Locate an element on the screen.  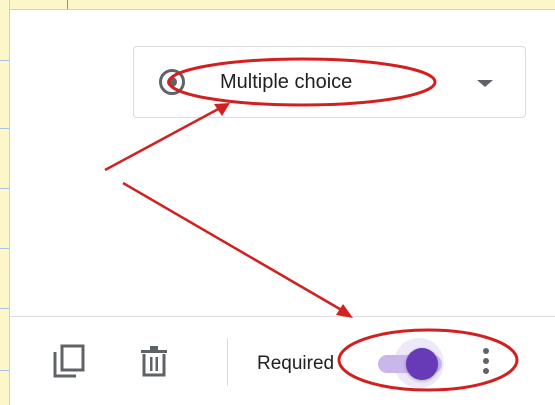
toggle-thumb is located at coordinates (422, 364).